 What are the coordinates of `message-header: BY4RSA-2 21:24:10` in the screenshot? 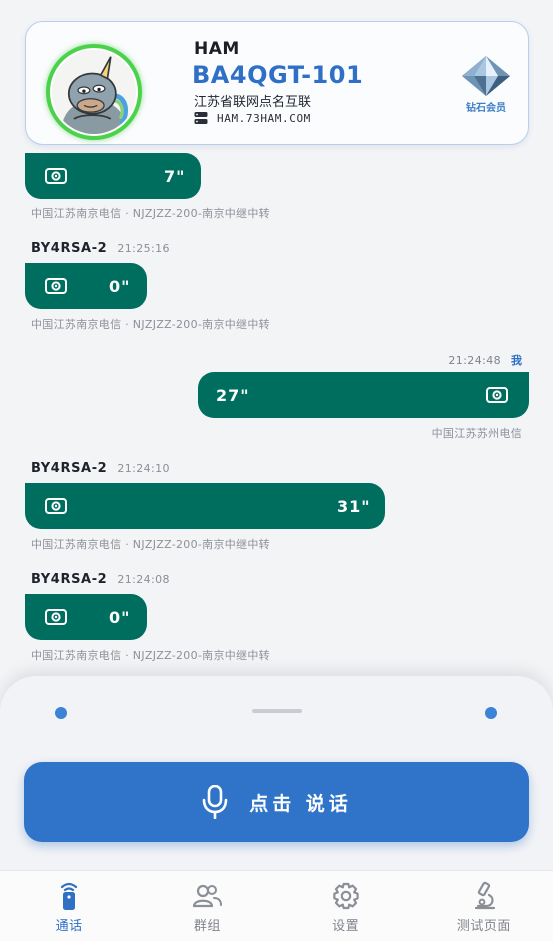 It's located at (100, 468).